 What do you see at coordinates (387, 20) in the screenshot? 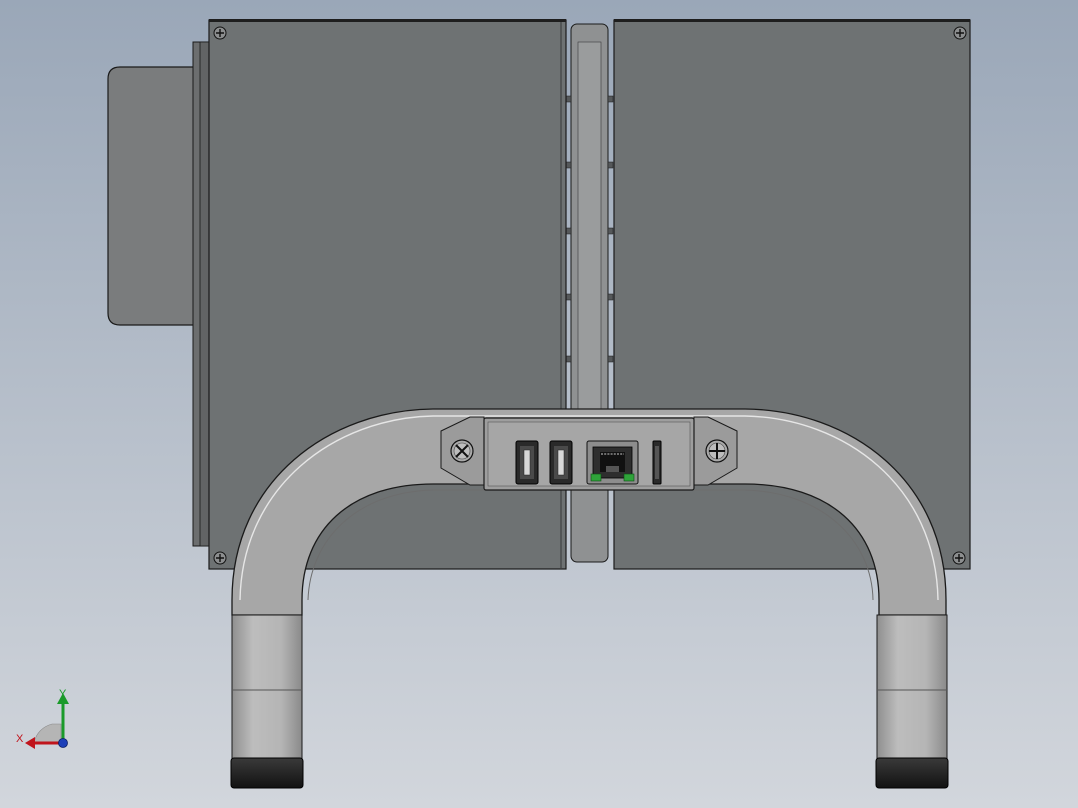
I see `left-panel-top-edge` at bounding box center [387, 20].